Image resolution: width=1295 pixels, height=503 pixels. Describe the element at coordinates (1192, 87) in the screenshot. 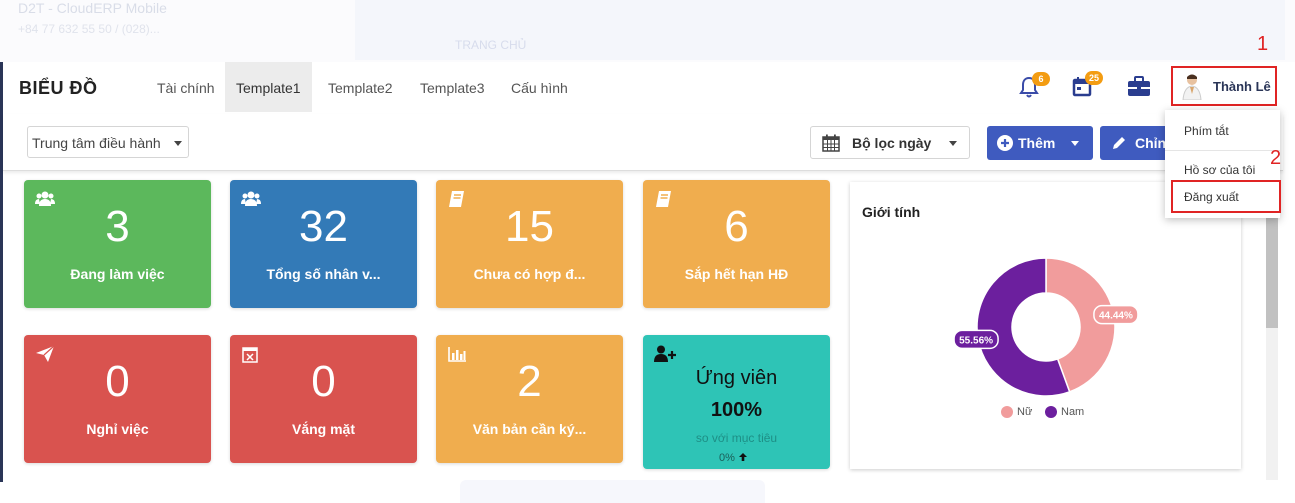

I see `avatar` at that location.